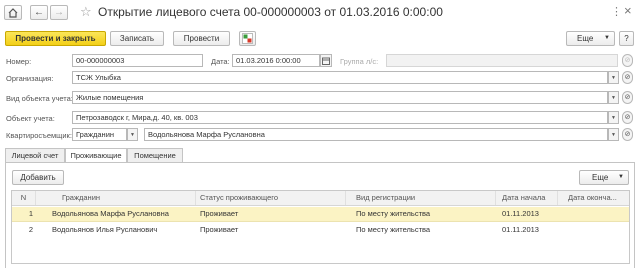 This screenshot has width=640, height=268. What do you see at coordinates (55, 38) in the screenshot?
I see `post-and-close-button: Провести и закрыть` at bounding box center [55, 38].